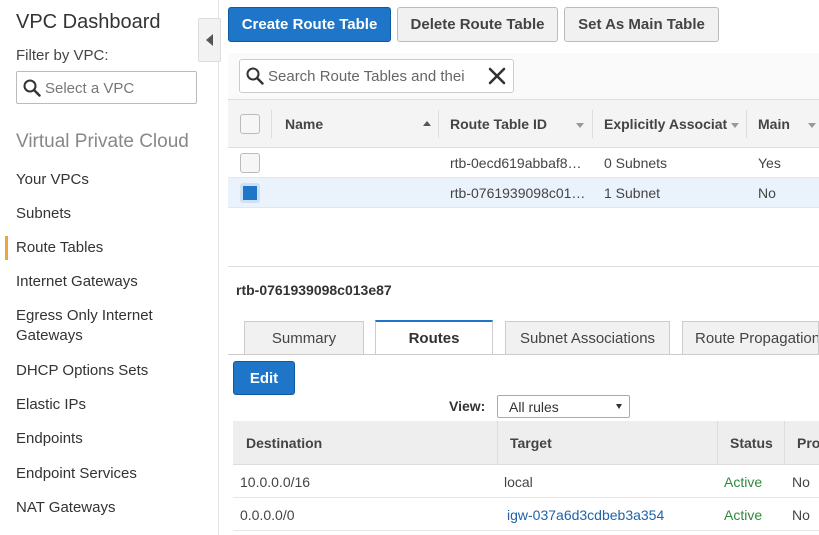 The image size is (819, 535). I want to click on split-divider, so click(523, 266).